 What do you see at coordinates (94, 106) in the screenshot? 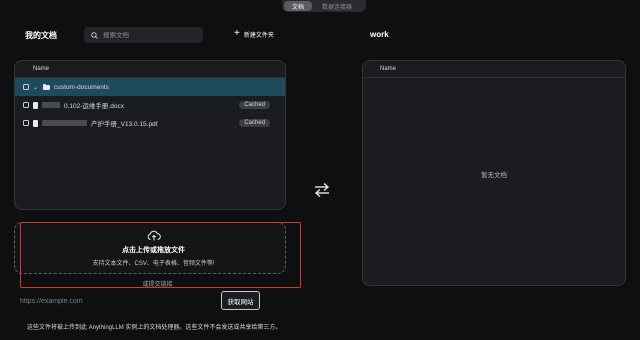
I see `file-name: 0.102-运维手册.docx` at bounding box center [94, 106].